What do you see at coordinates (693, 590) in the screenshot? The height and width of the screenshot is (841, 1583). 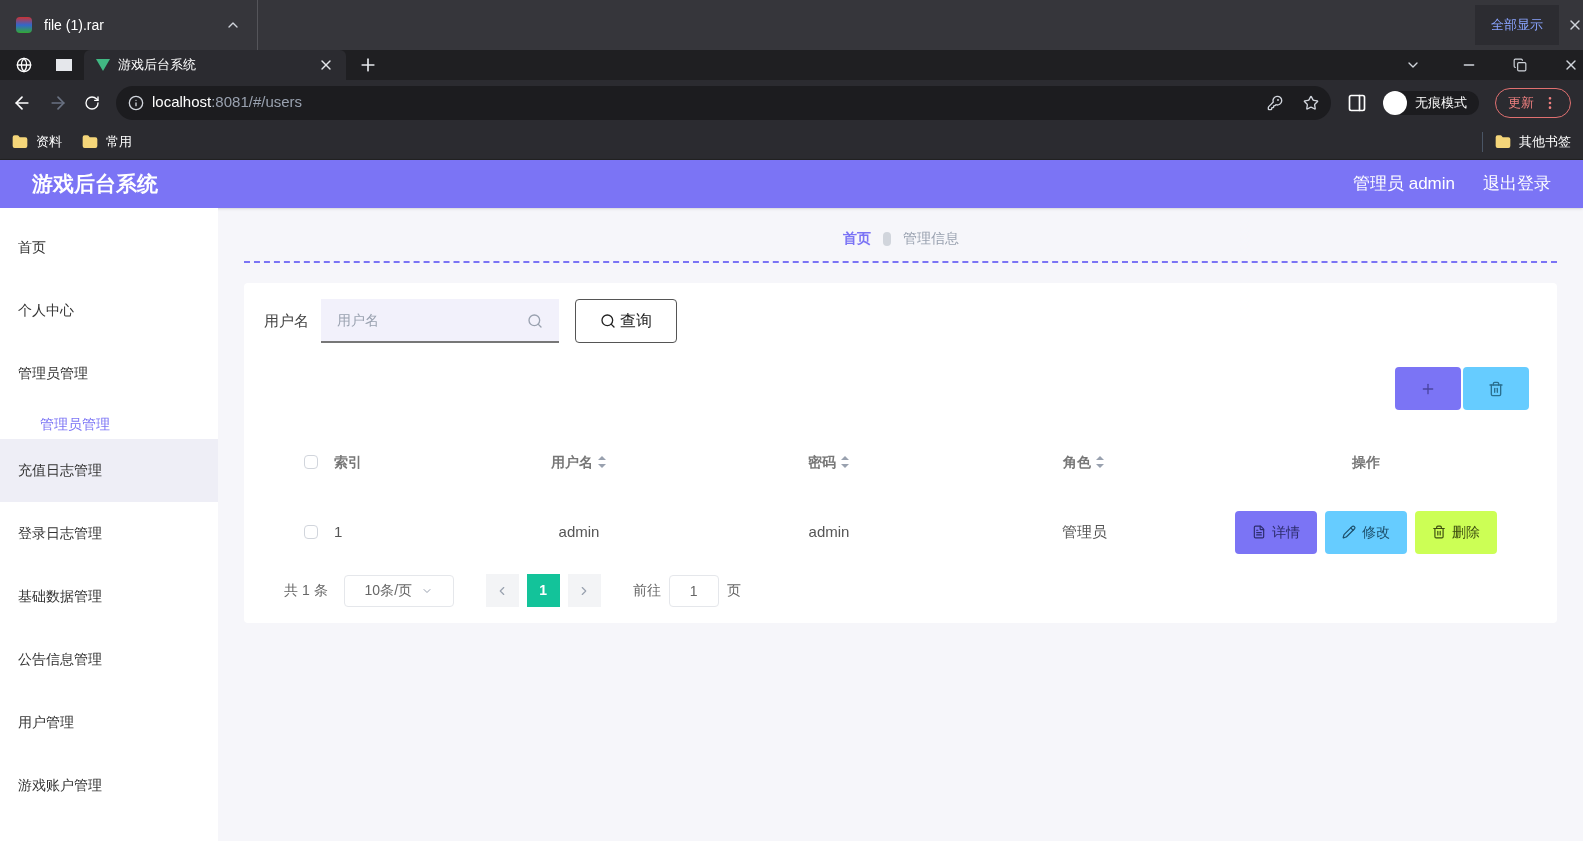 I see `page-input: 1` at bounding box center [693, 590].